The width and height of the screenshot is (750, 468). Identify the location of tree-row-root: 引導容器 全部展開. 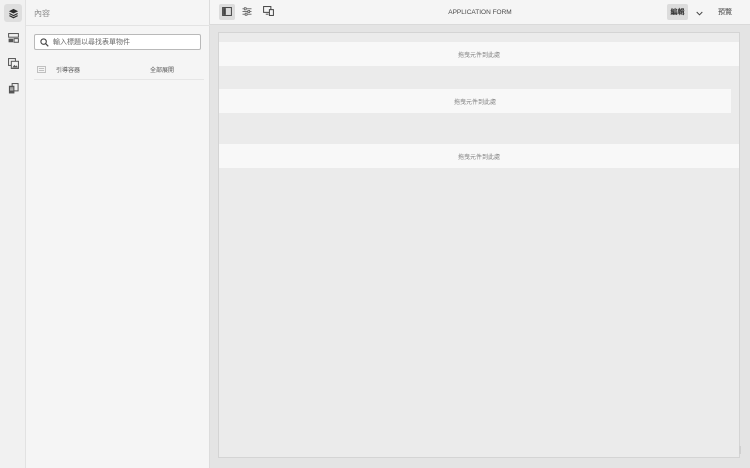
(119, 70).